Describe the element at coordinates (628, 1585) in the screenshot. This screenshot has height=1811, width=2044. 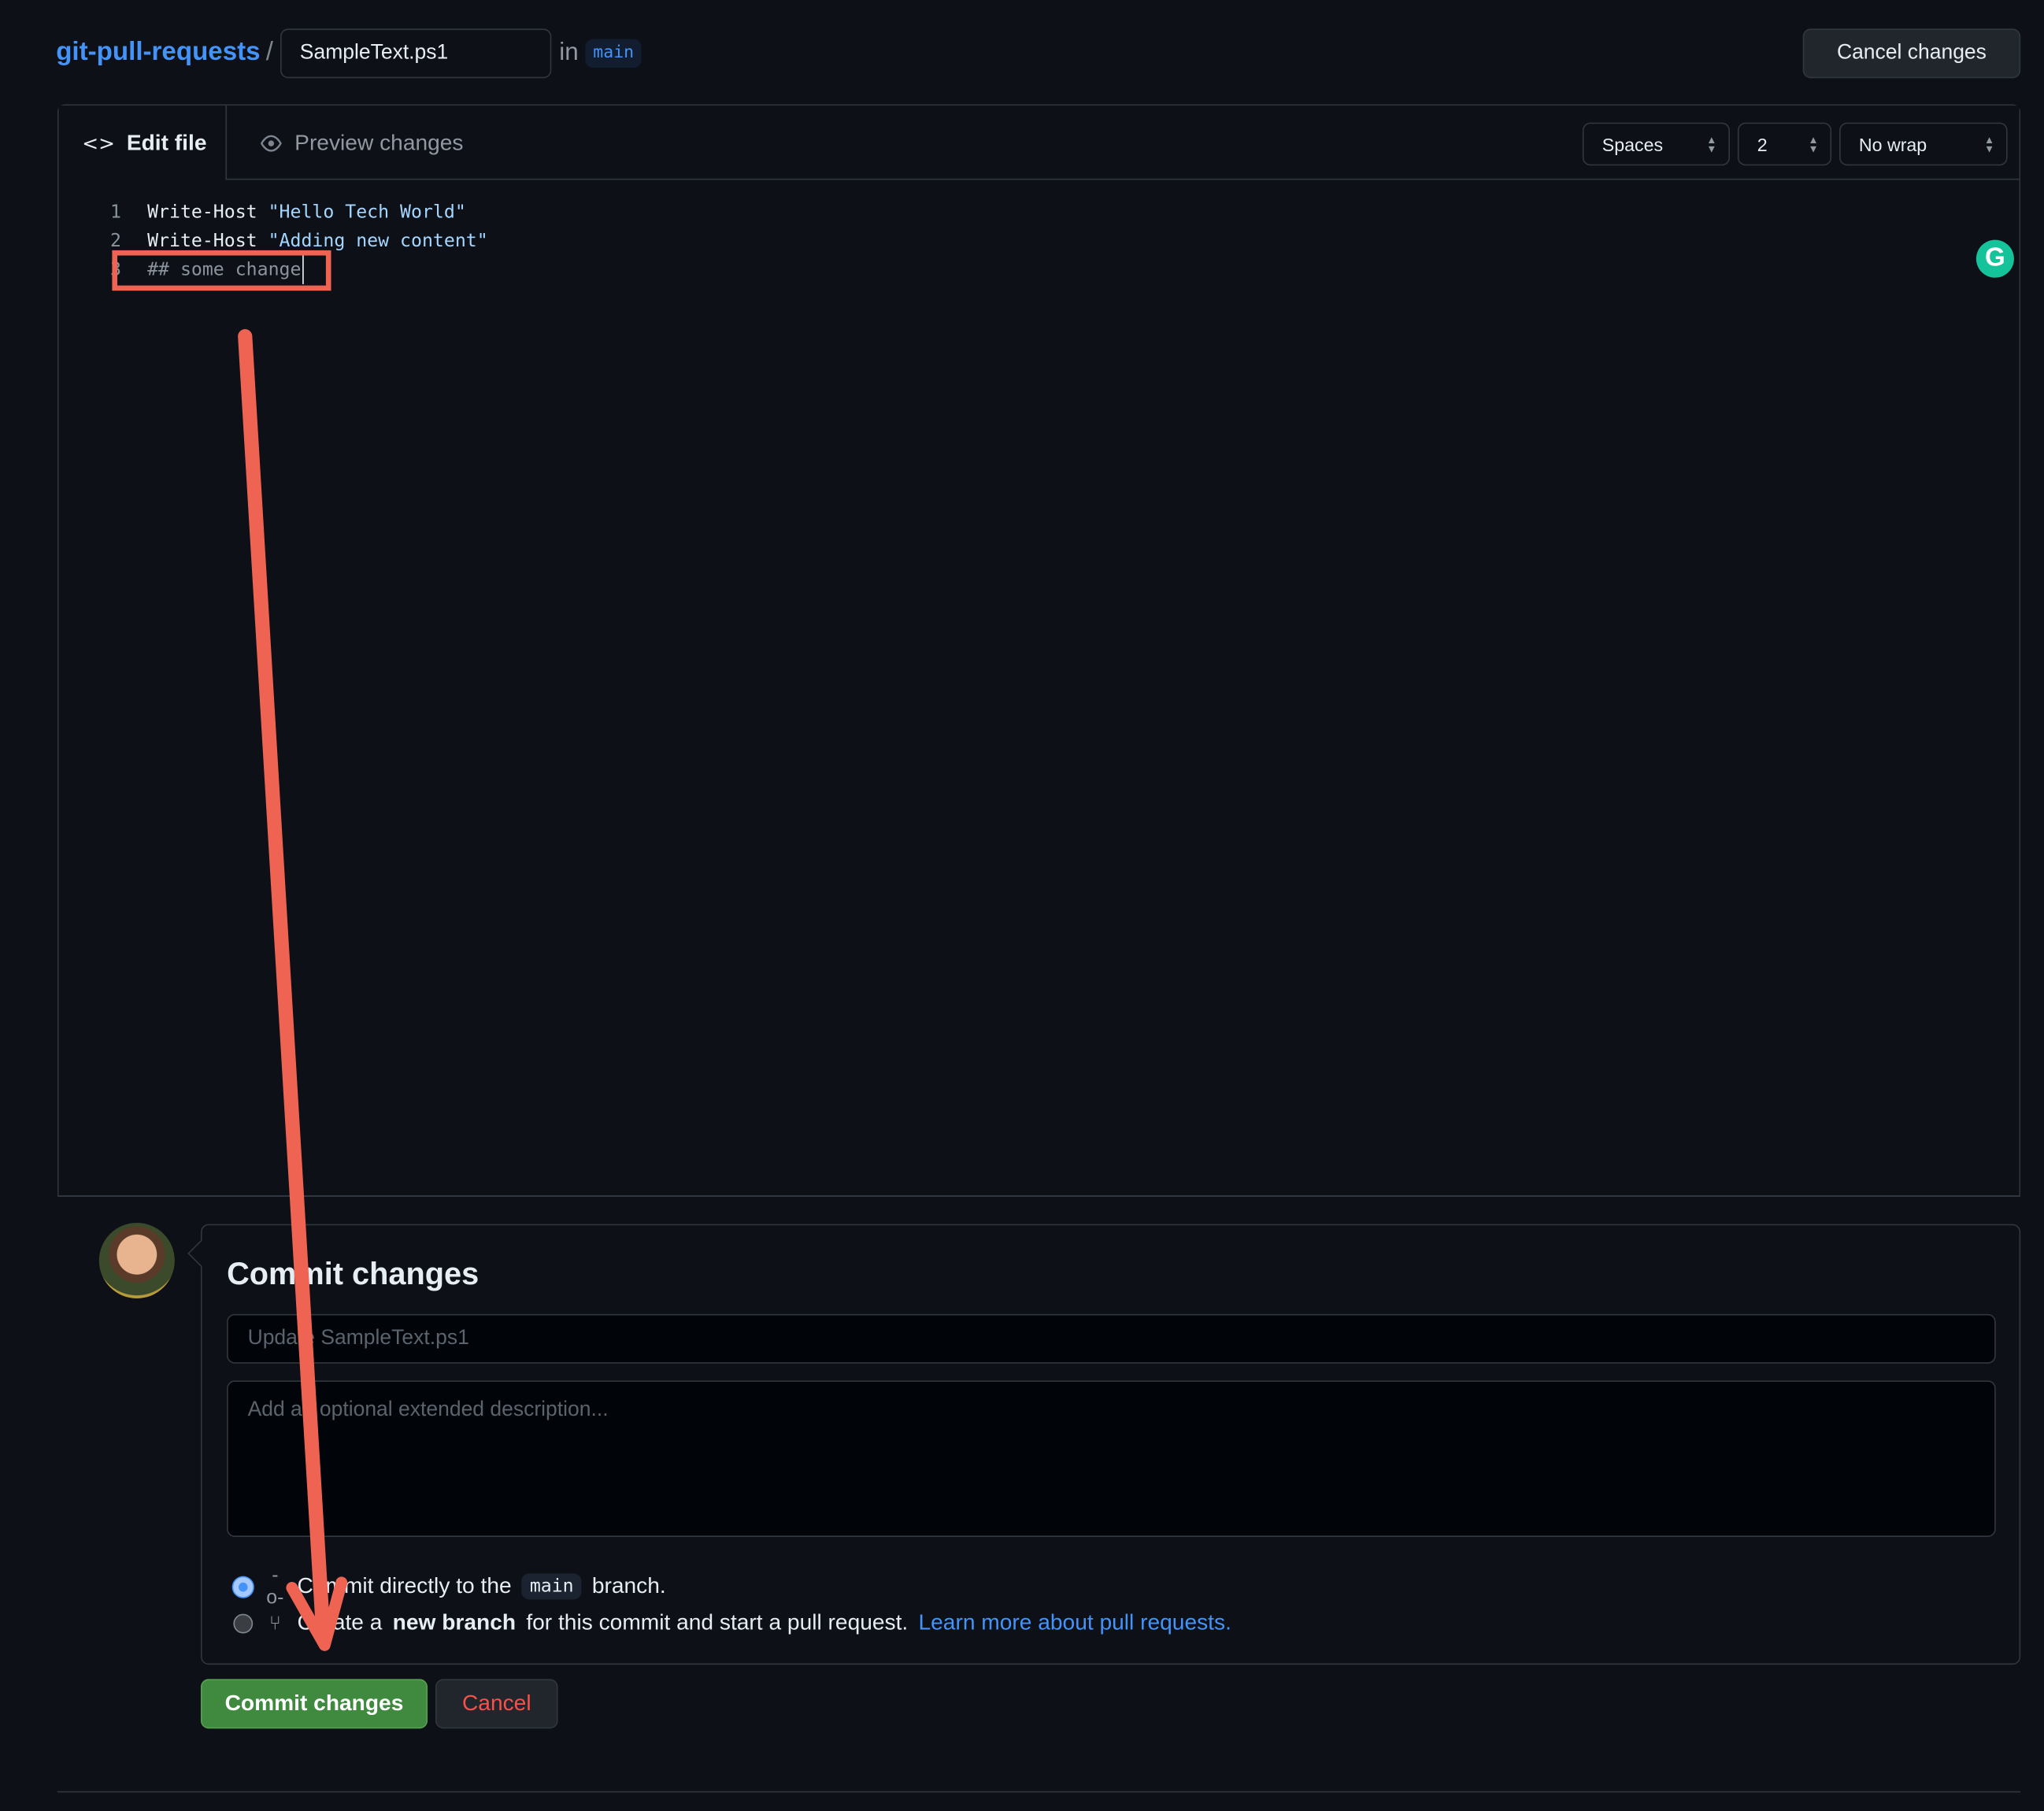
I see `option-text: branch.` at that location.